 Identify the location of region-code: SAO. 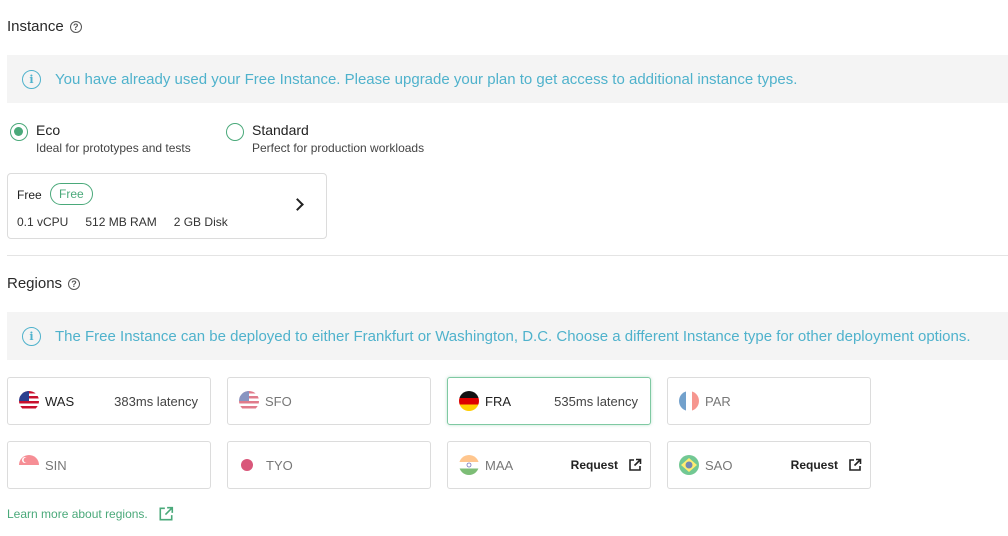
(719, 465).